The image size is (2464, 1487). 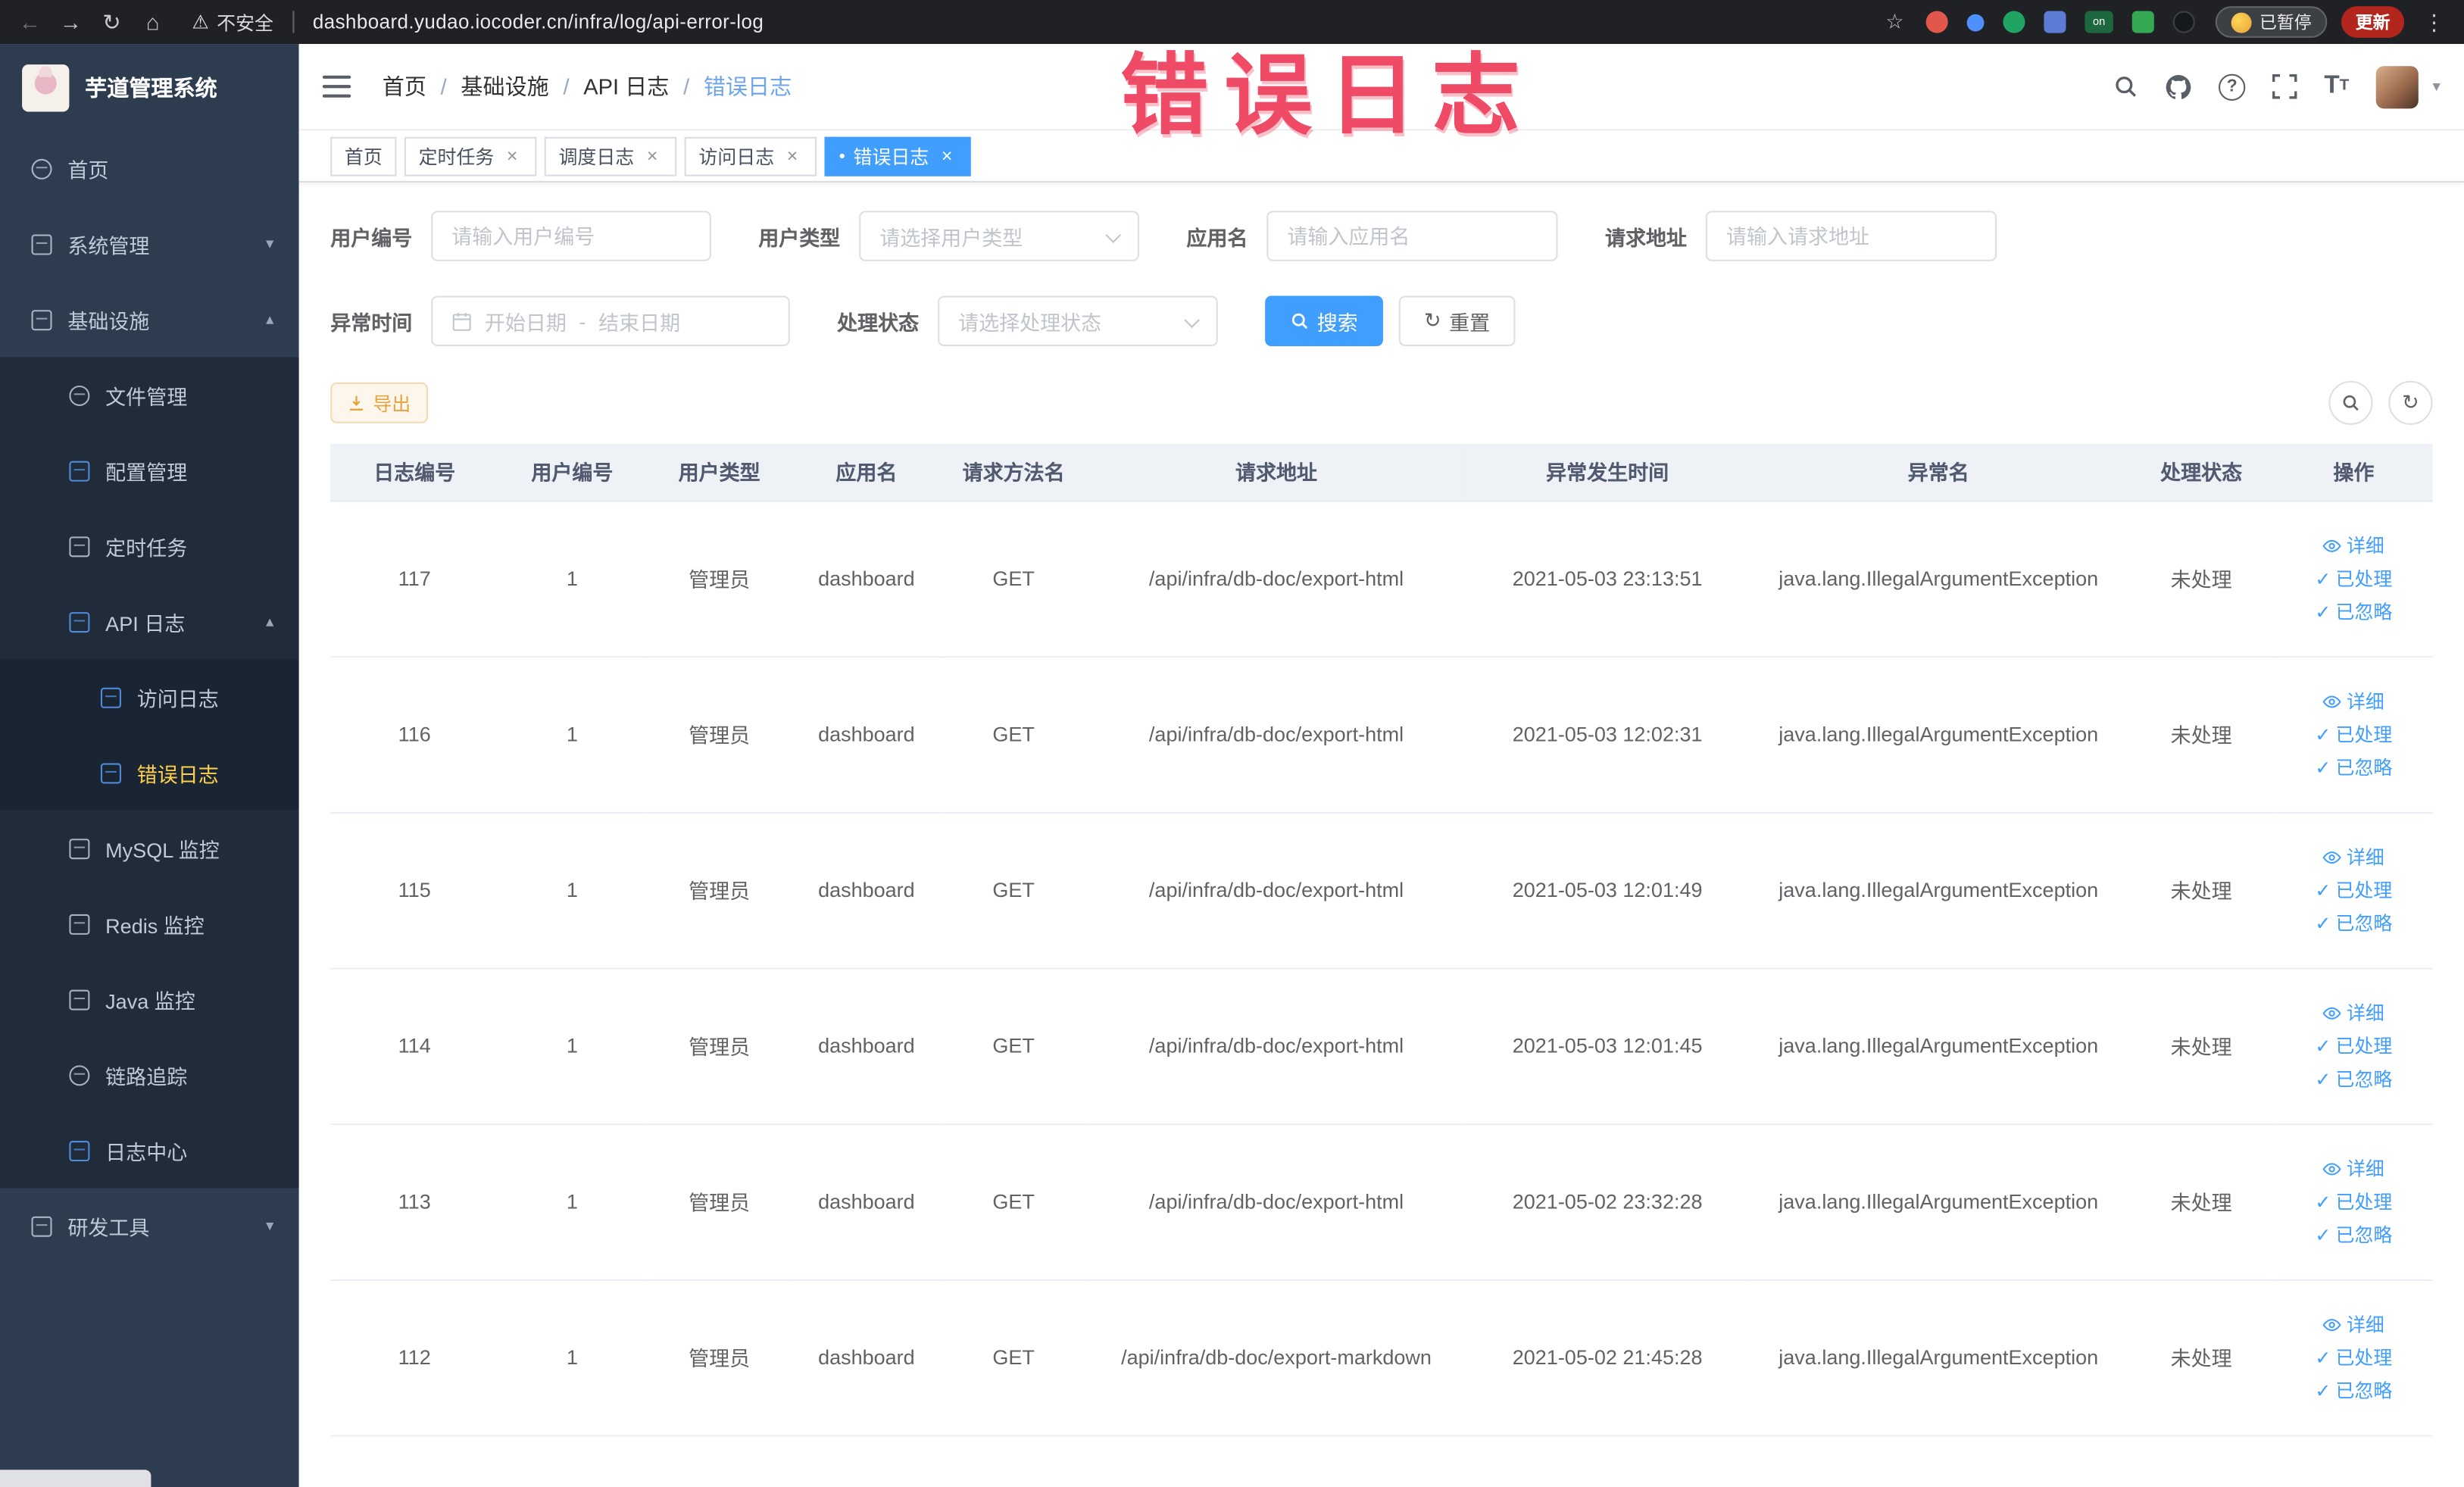 I want to click on log-id-cell: 112, so click(x=414, y=1357).